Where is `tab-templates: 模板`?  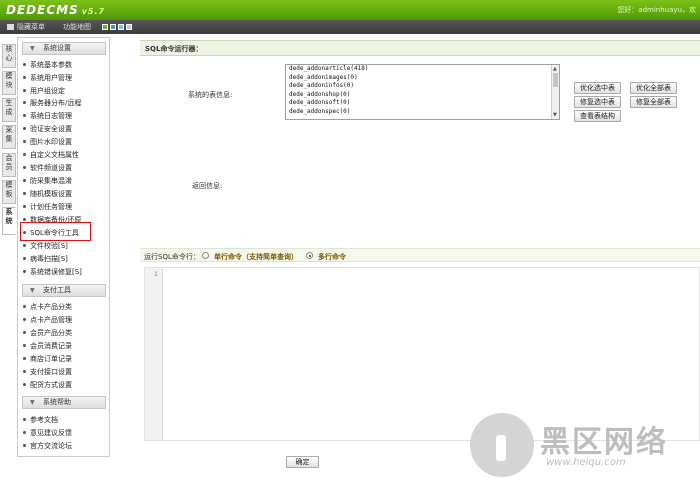 tab-templates: 模板 is located at coordinates (9, 192).